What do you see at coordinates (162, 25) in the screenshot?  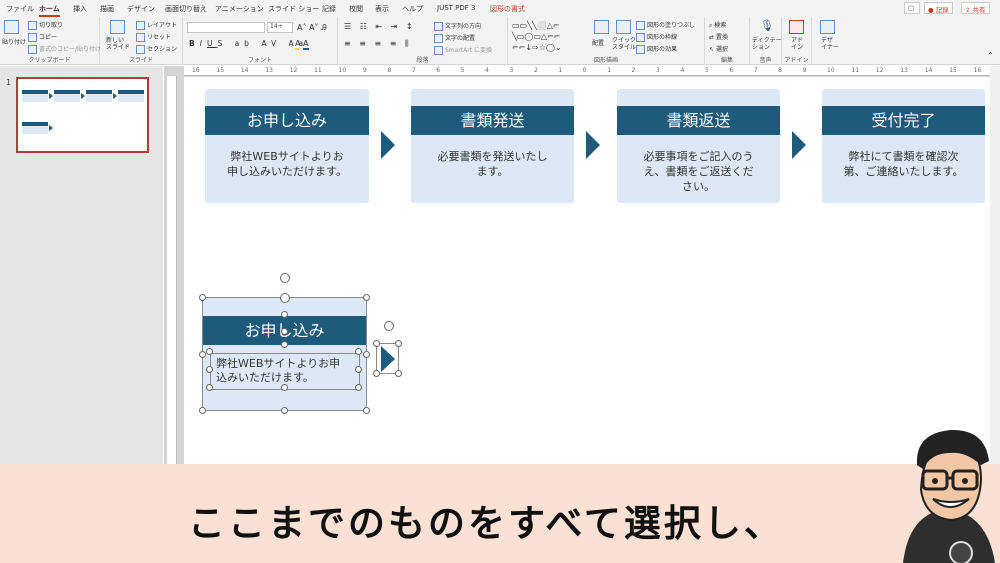 I see `layout-label: レイアウト` at bounding box center [162, 25].